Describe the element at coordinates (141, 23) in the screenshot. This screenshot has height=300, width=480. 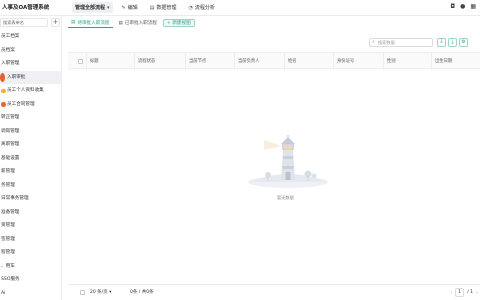
I see `tab-label: 已审批入职流程` at that location.